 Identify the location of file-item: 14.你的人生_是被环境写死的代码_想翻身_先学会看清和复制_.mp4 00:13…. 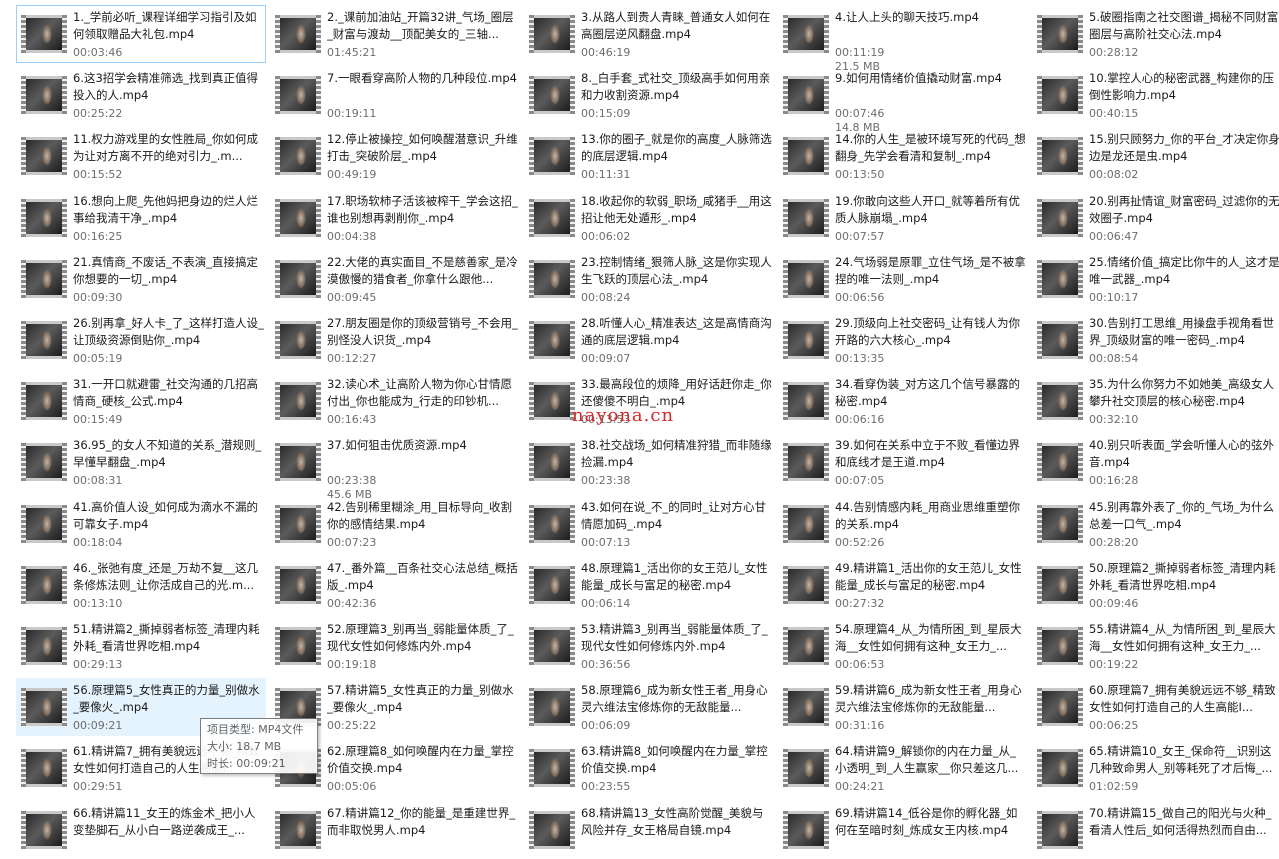
(903, 156).